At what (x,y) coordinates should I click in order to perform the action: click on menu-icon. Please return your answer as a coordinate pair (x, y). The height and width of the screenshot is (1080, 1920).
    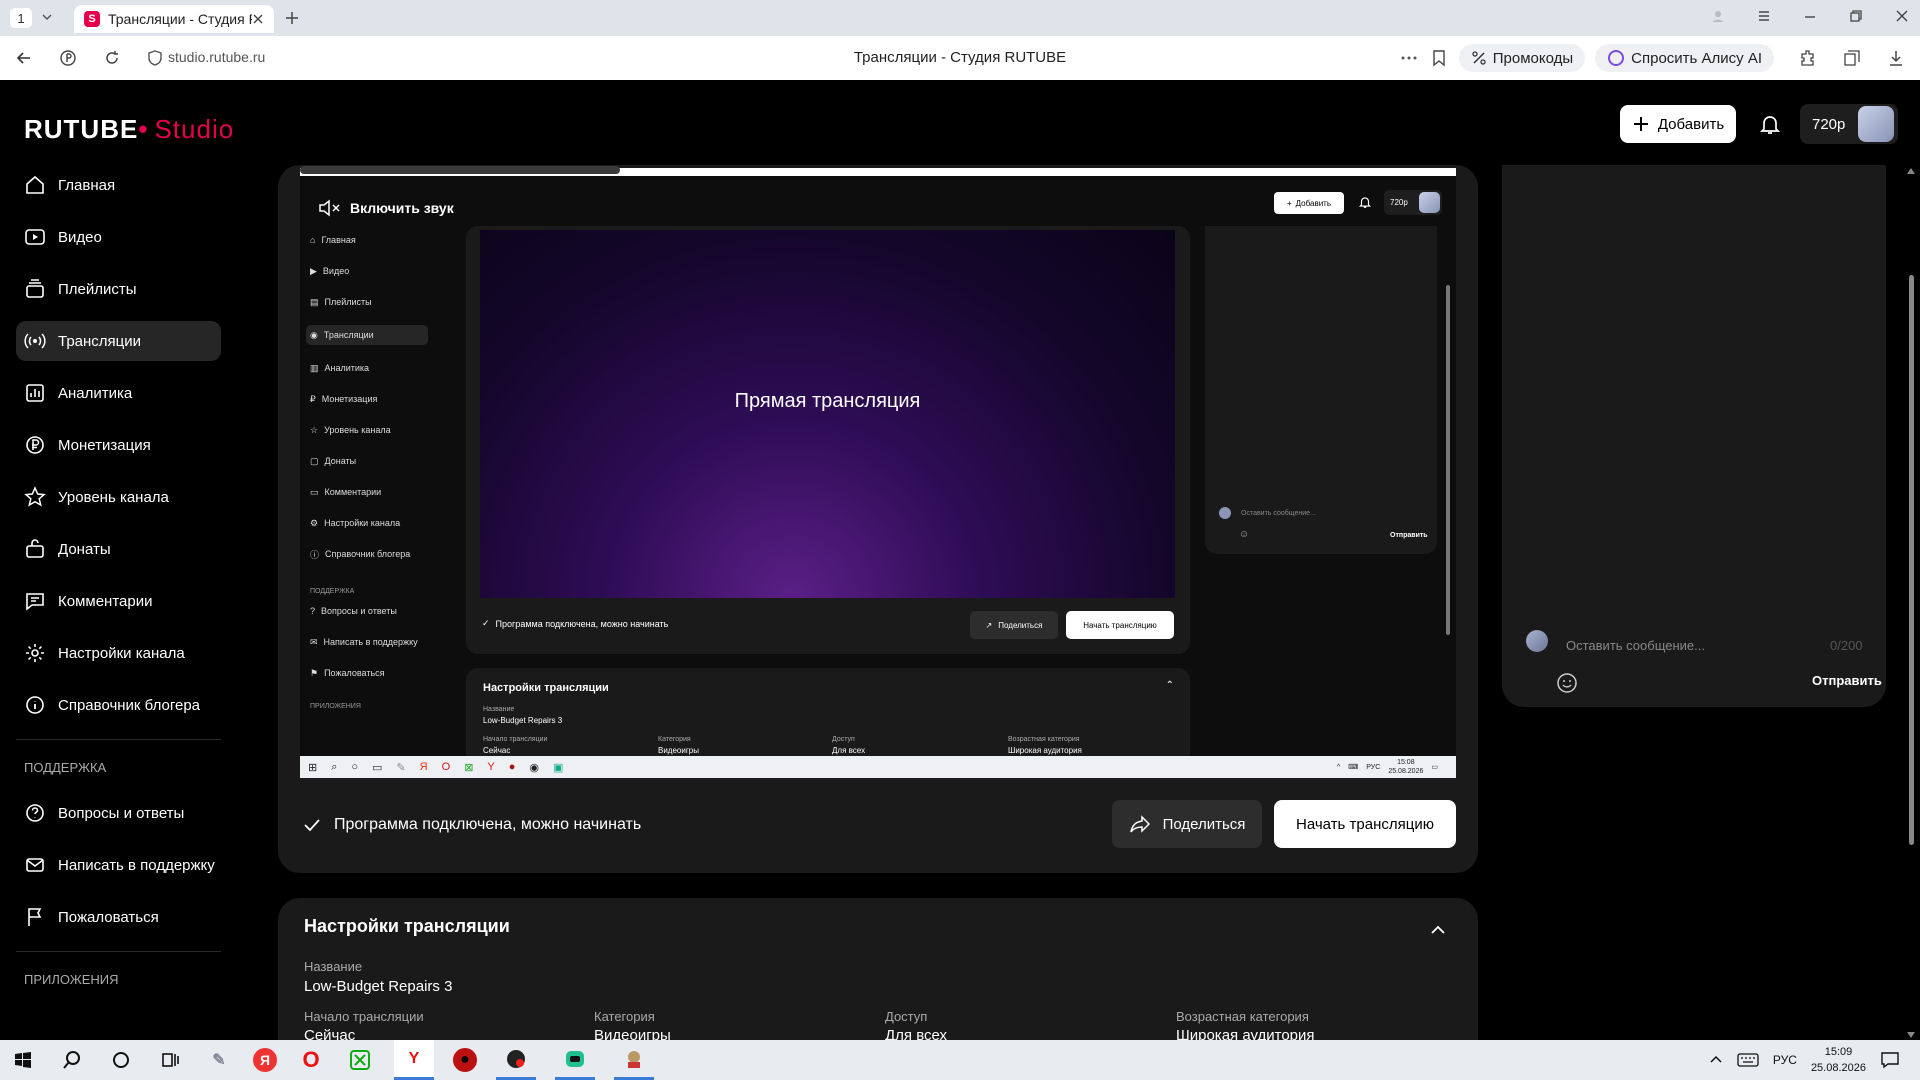
    Looking at the image, I should click on (1764, 16).